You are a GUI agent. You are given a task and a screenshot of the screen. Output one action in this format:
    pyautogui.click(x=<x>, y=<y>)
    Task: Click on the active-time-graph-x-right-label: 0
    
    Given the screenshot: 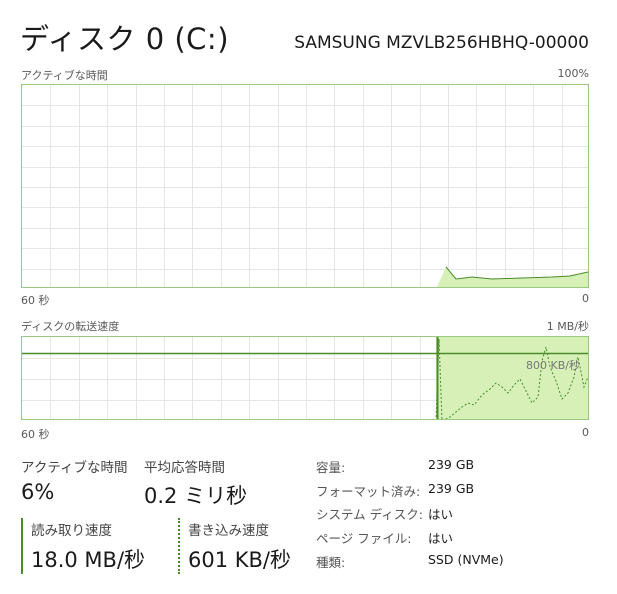 What is the action you would take?
    pyautogui.click(x=585, y=298)
    